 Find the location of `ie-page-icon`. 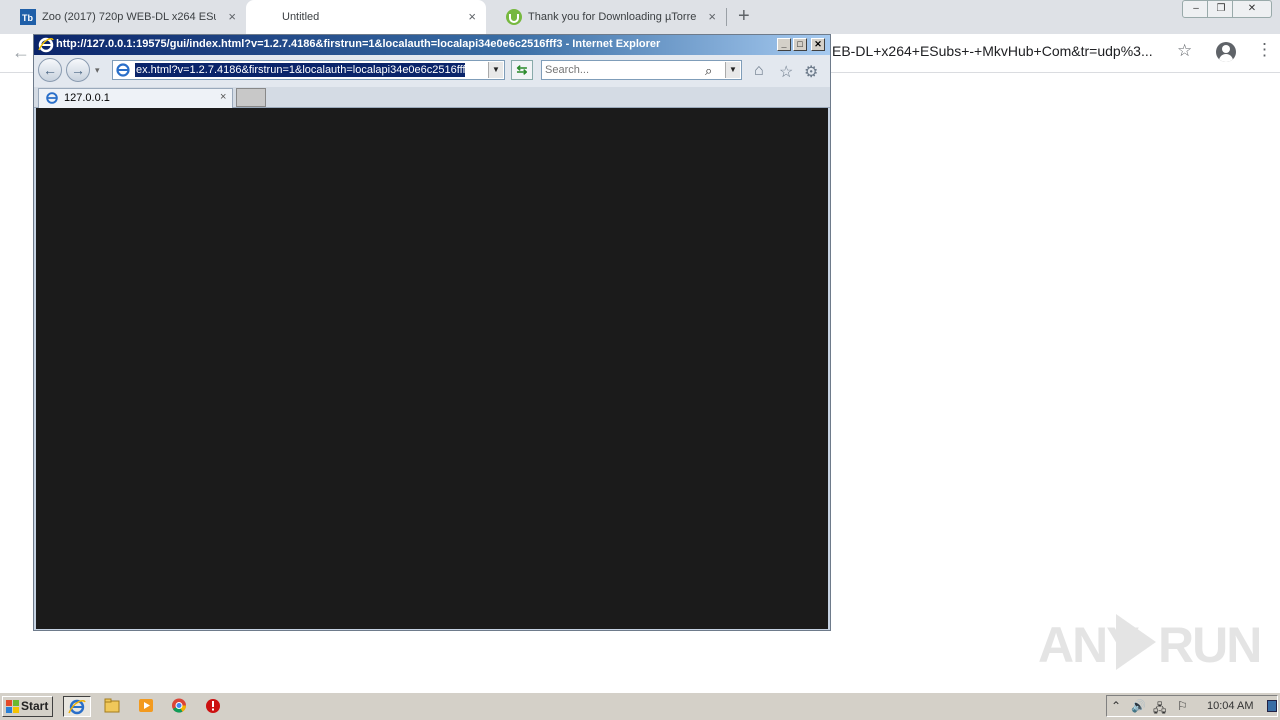

ie-page-icon is located at coordinates (123, 70).